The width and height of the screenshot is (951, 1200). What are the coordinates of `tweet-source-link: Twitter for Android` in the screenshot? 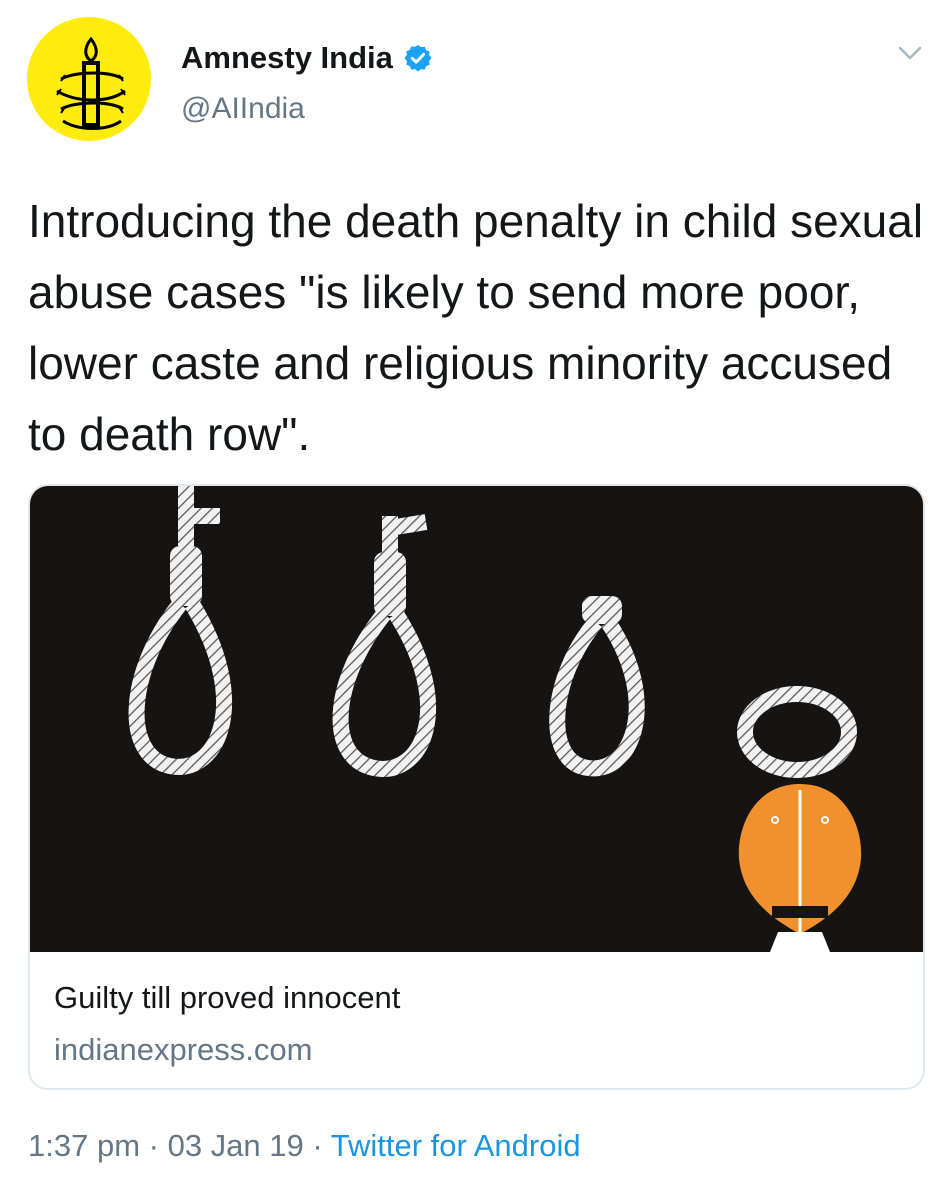 It's located at (456, 1145).